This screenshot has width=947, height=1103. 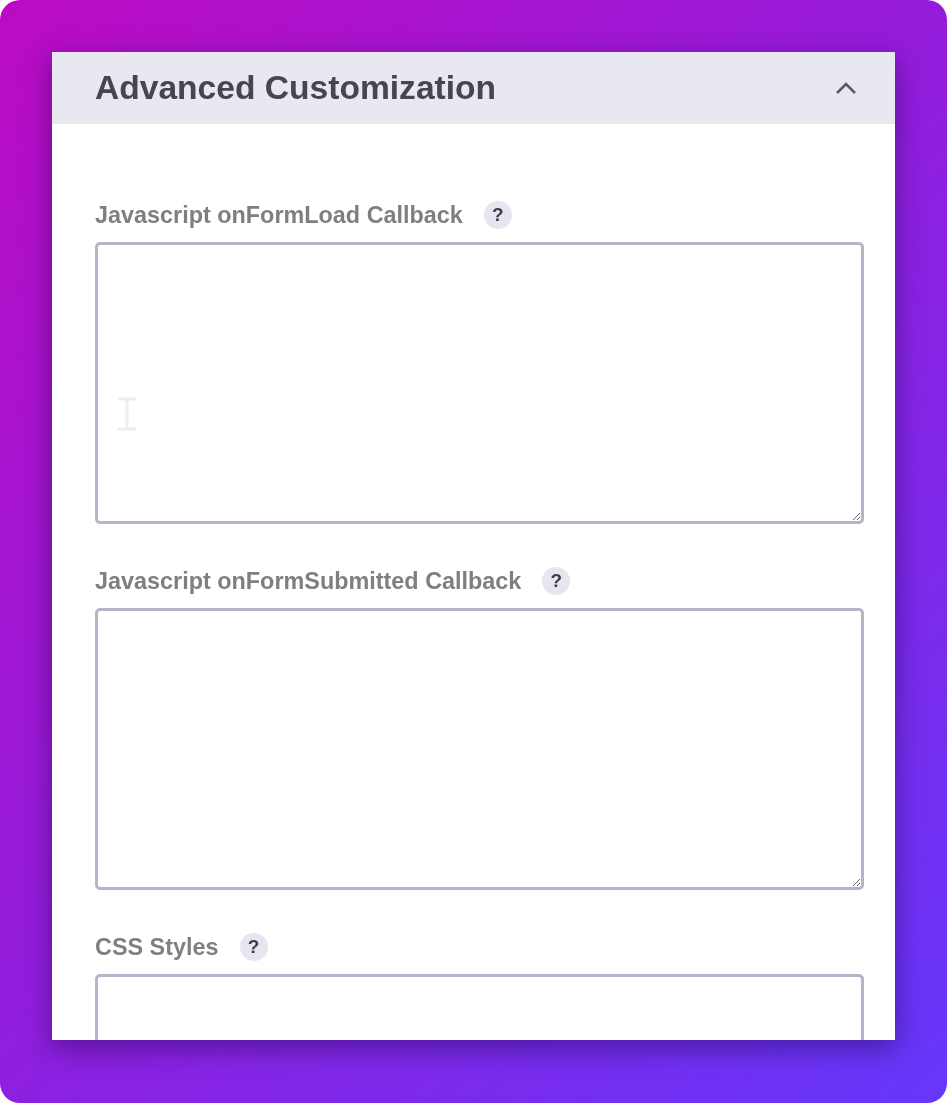 I want to click on panel-title: Advanced Customization, so click(x=296, y=88).